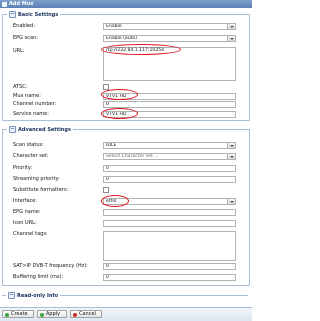 The image size is (320, 321). I want to click on interface-value: eth0, so click(111, 201).